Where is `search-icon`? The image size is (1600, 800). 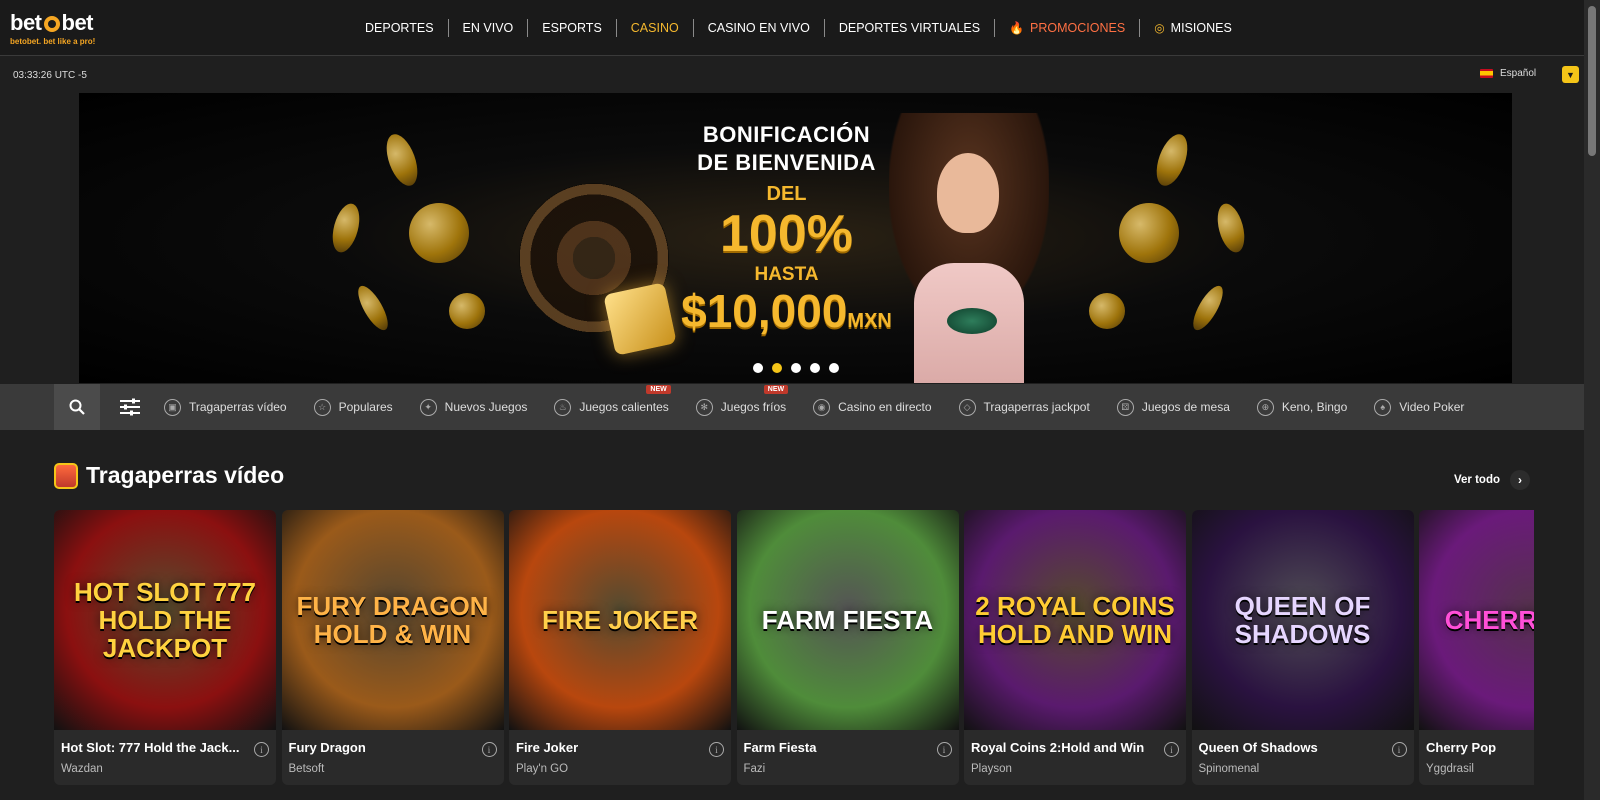
search-icon is located at coordinates (77, 407).